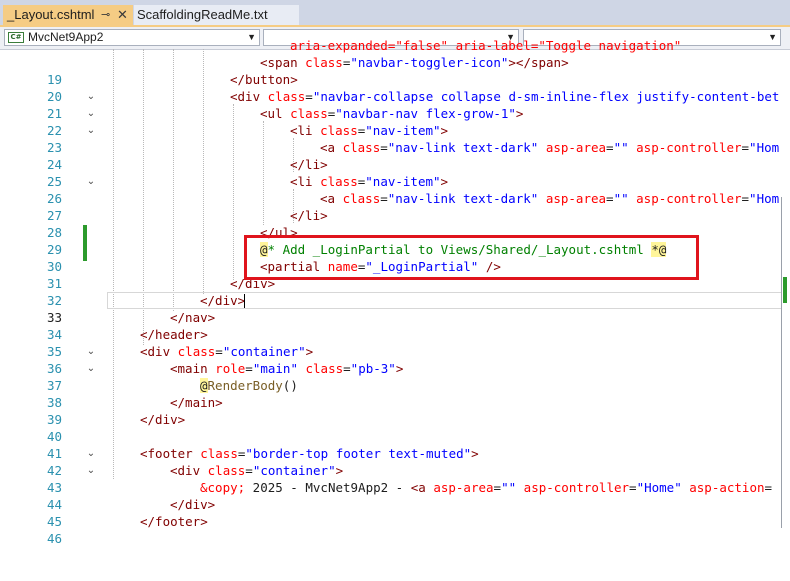 The width and height of the screenshot is (790, 581). What do you see at coordinates (249, 385) in the screenshot?
I see `code-text: @RenderBody()` at bounding box center [249, 385].